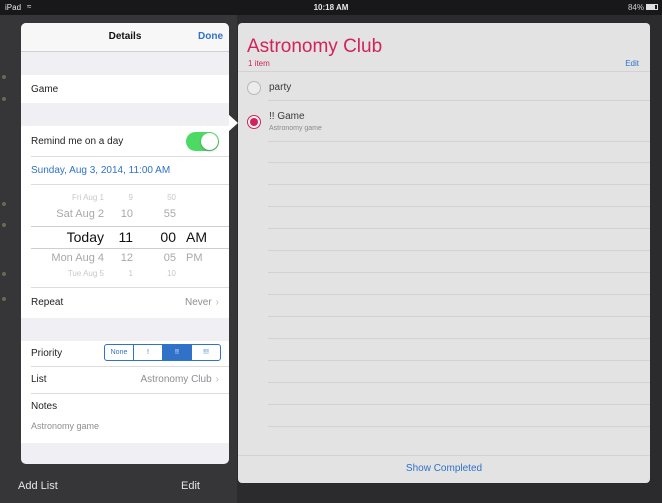 The height and width of the screenshot is (503, 662). What do you see at coordinates (118, 487) in the screenshot?
I see `sidebar-footer: Add List Edit` at bounding box center [118, 487].